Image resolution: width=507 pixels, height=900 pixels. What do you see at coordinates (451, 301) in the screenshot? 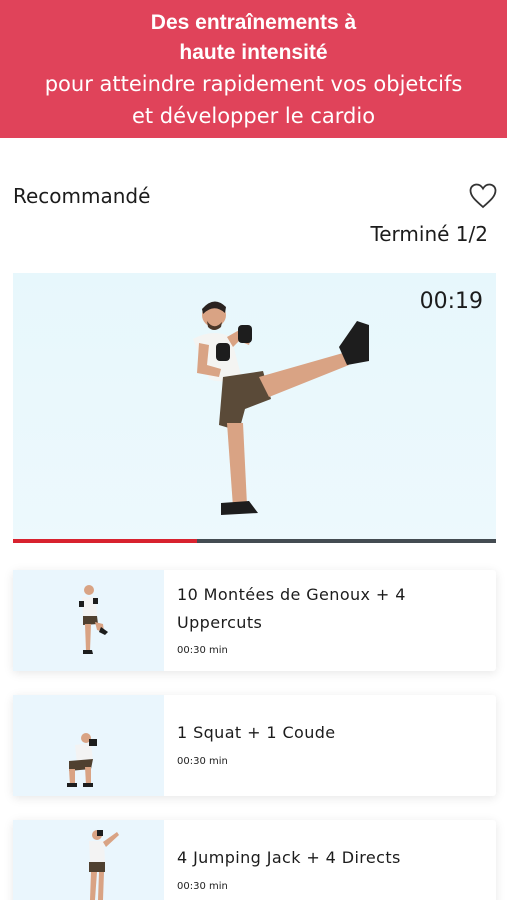
I see `exercise-timer: 00:19` at bounding box center [451, 301].